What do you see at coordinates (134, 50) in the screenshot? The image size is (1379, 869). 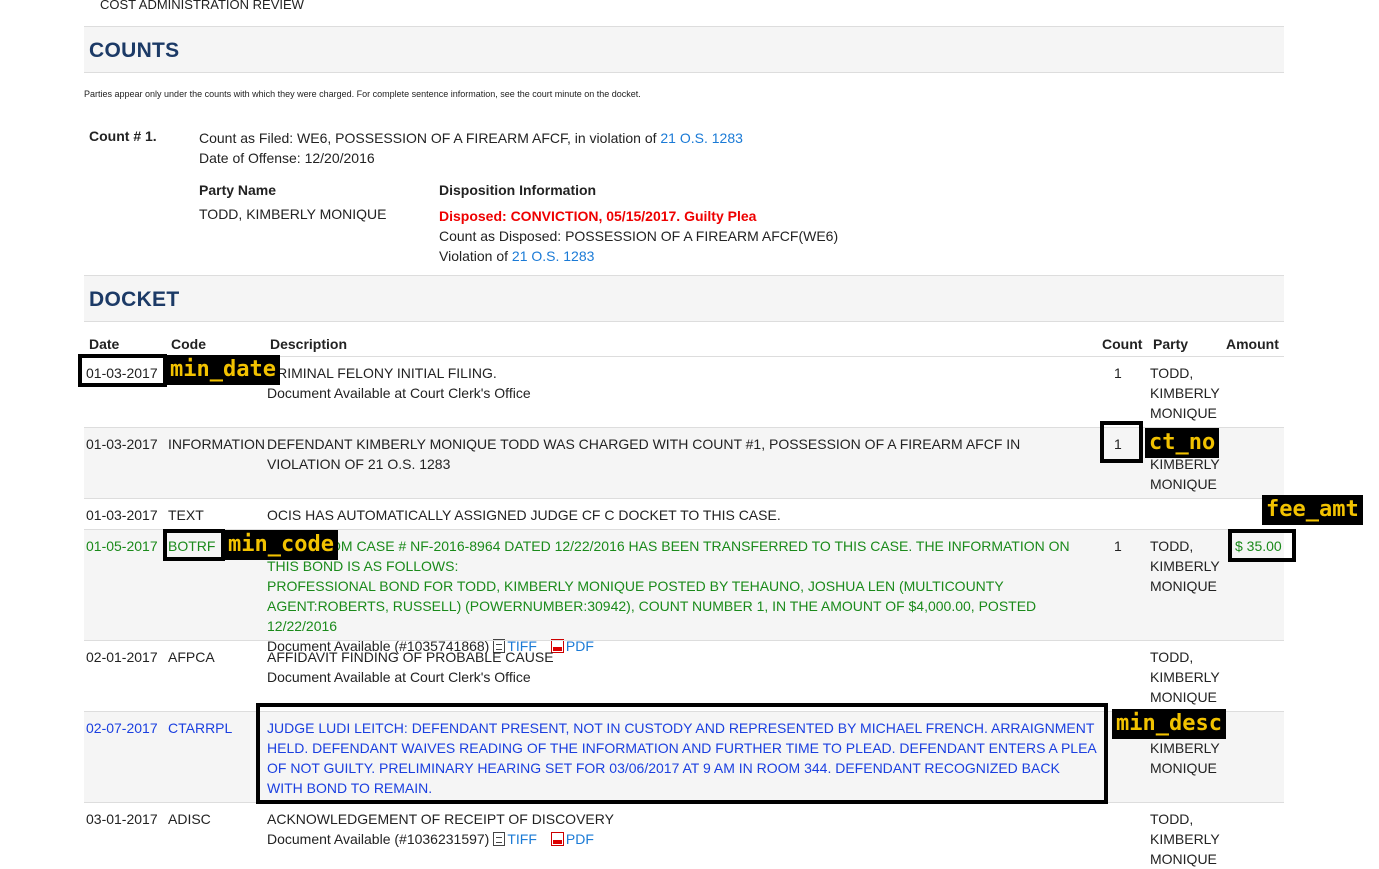 I see `counts-heading: COUNTS` at bounding box center [134, 50].